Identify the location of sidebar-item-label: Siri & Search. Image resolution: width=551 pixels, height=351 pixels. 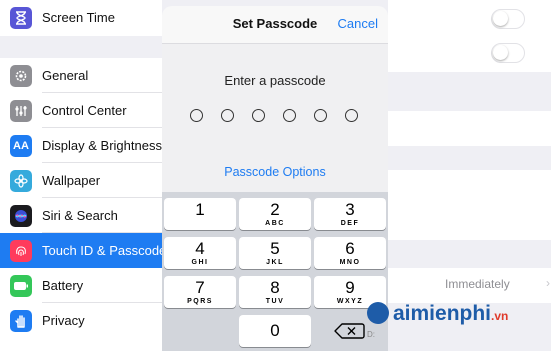
(80, 215).